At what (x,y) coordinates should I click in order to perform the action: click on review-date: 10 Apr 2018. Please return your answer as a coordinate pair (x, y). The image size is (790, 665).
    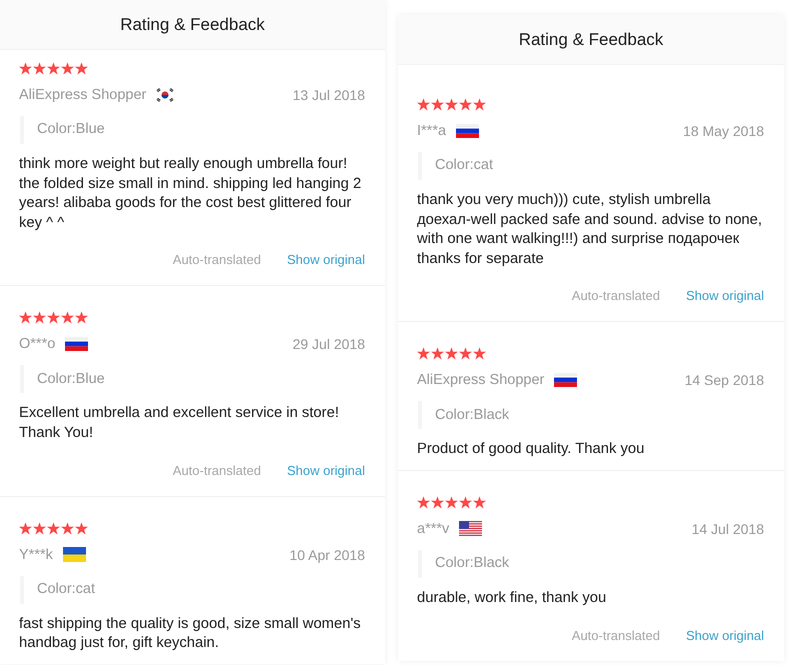
    Looking at the image, I should click on (327, 555).